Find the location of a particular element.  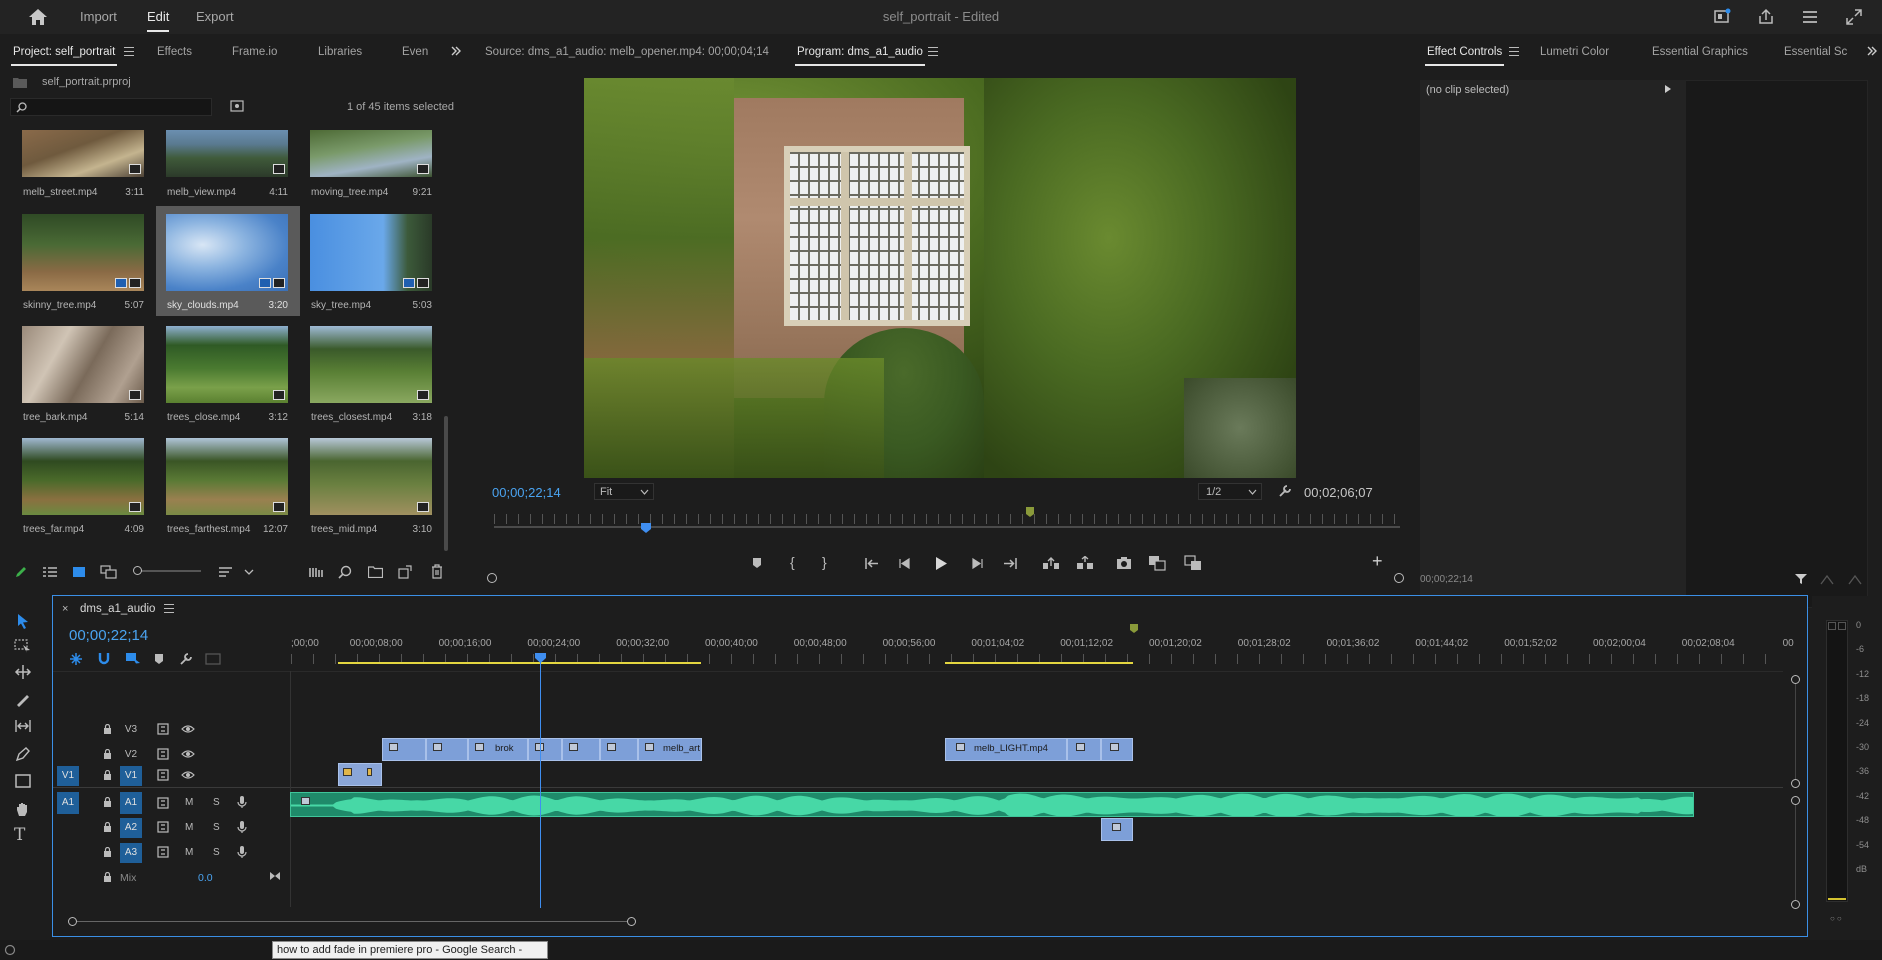

filter-icon is located at coordinates (1801, 579).